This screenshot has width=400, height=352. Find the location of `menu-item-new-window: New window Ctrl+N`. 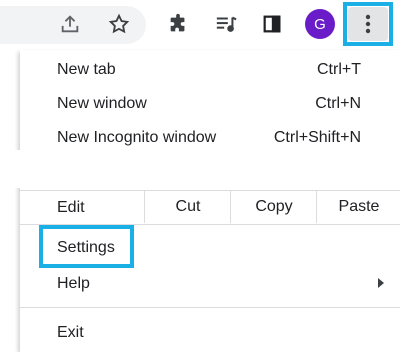

menu-item-new-window: New window Ctrl+N is located at coordinates (210, 104).